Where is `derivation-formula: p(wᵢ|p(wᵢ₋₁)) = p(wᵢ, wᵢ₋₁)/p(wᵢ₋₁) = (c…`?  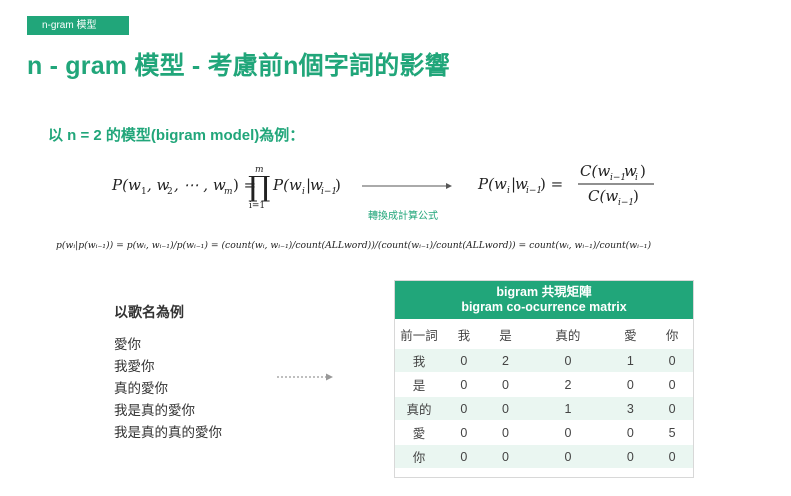
derivation-formula: p(wᵢ|p(wᵢ₋₁)) = p(wᵢ, wᵢ₋₁)/p(wᵢ₋₁) = (c… is located at coordinates (354, 245).